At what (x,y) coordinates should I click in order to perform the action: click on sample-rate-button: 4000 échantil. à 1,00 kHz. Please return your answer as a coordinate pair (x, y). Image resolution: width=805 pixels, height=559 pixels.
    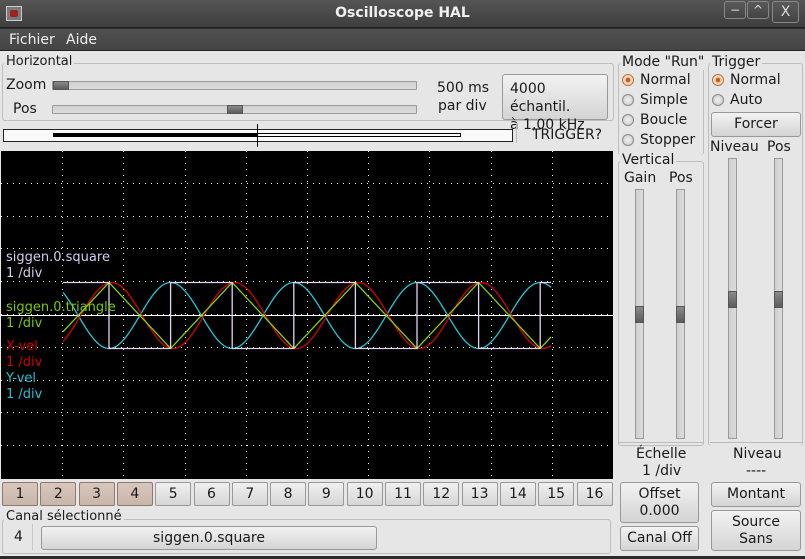
    Looking at the image, I should click on (555, 103).